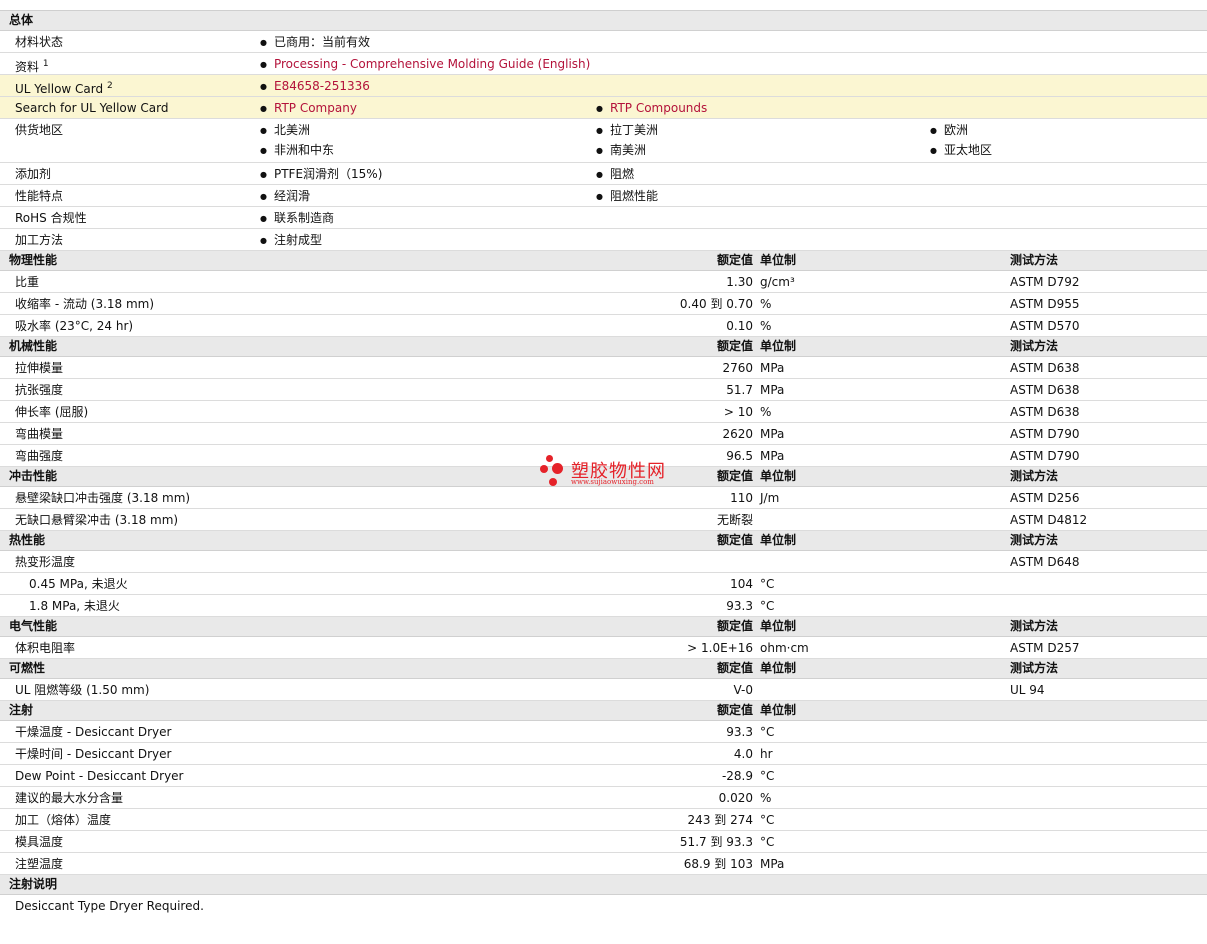  I want to click on row-test: ASTM D570, so click(1045, 326).